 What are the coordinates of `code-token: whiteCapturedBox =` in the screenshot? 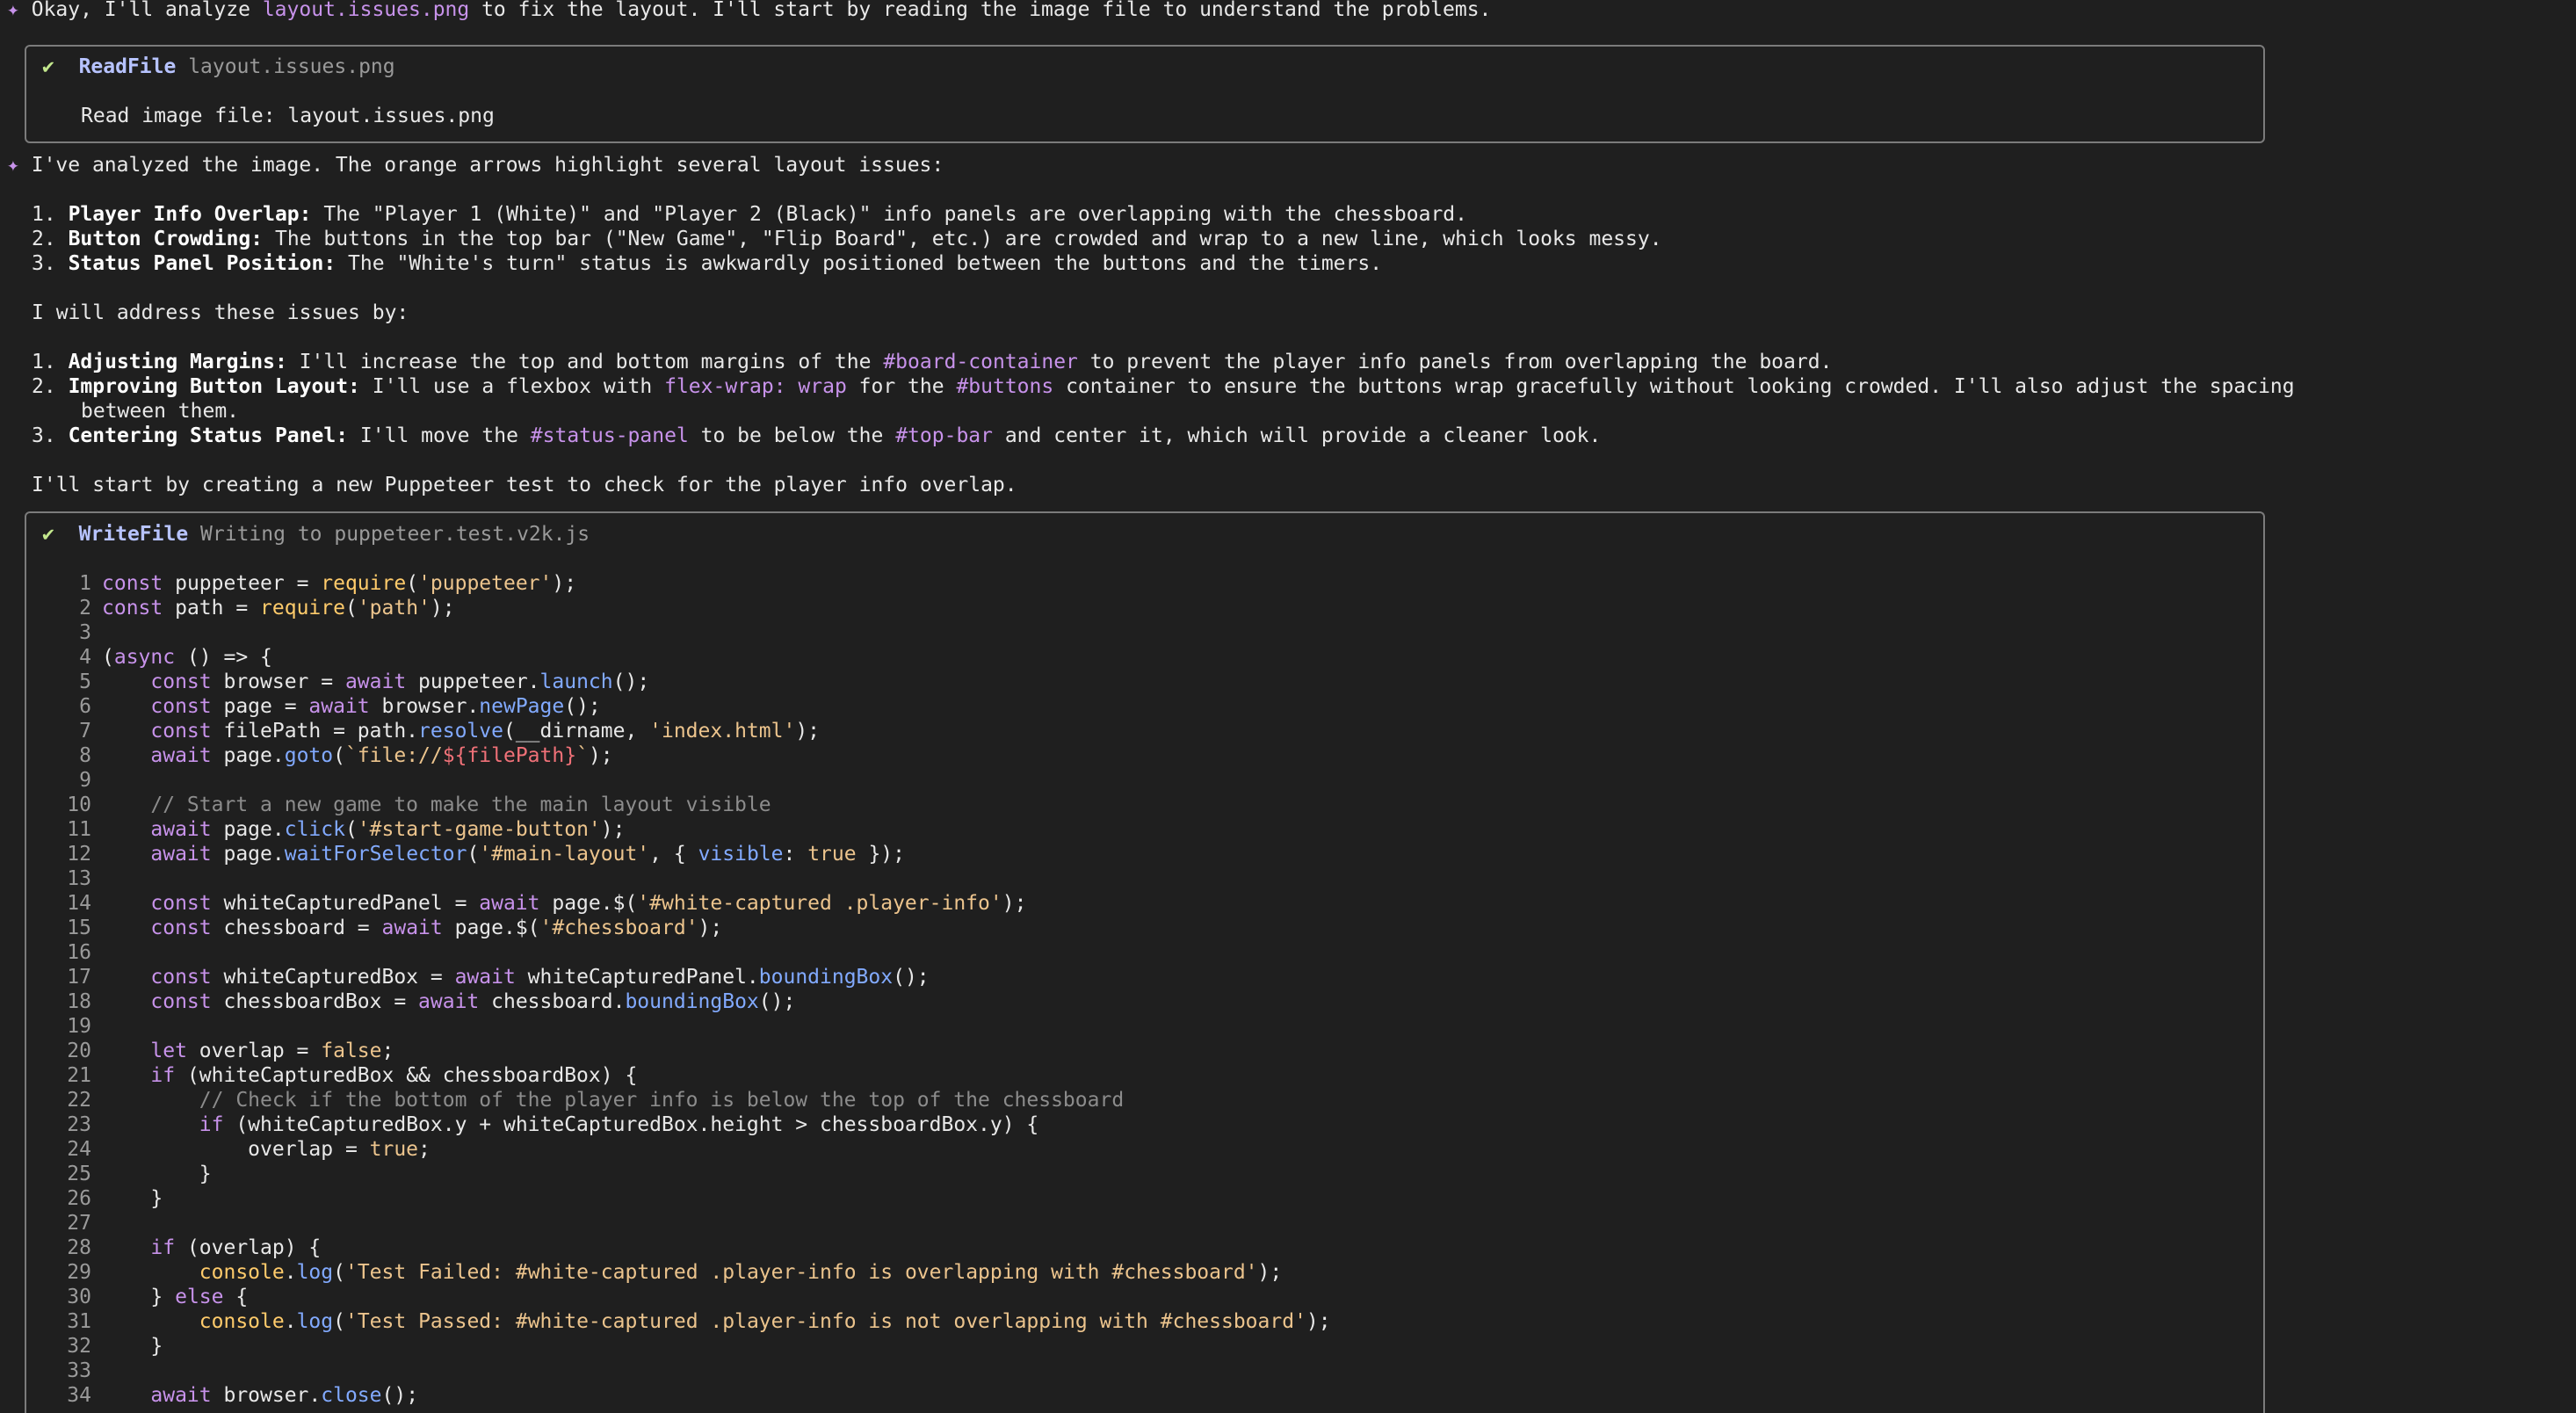 It's located at (333, 977).